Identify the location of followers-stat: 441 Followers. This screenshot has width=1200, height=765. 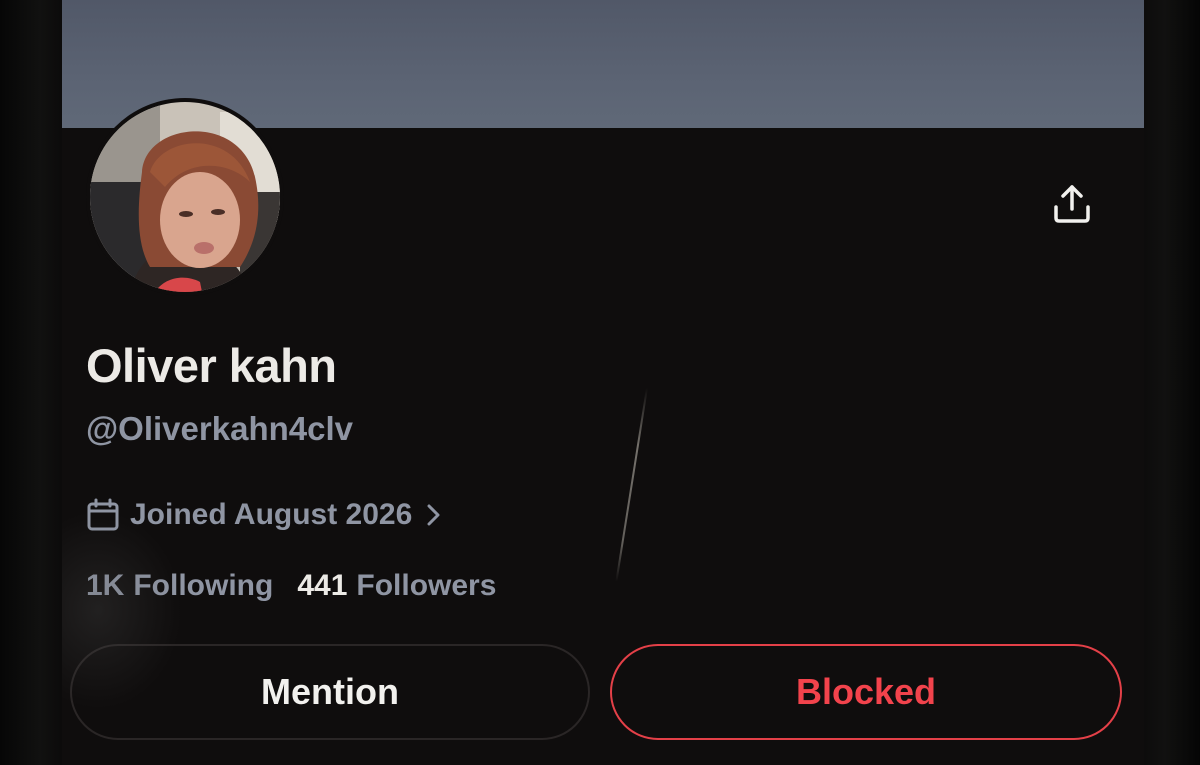
(396, 586).